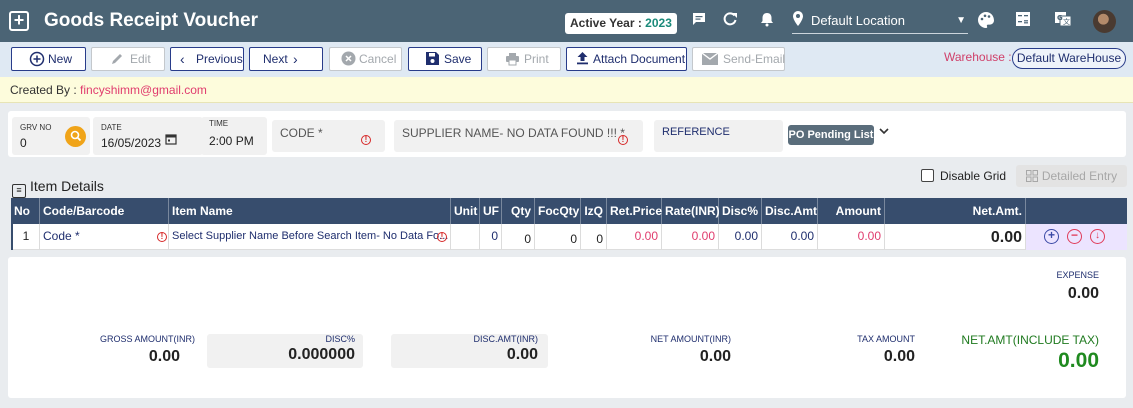  Describe the element at coordinates (718, 136) in the screenshot. I see `reference-field: REFERENCE` at that location.